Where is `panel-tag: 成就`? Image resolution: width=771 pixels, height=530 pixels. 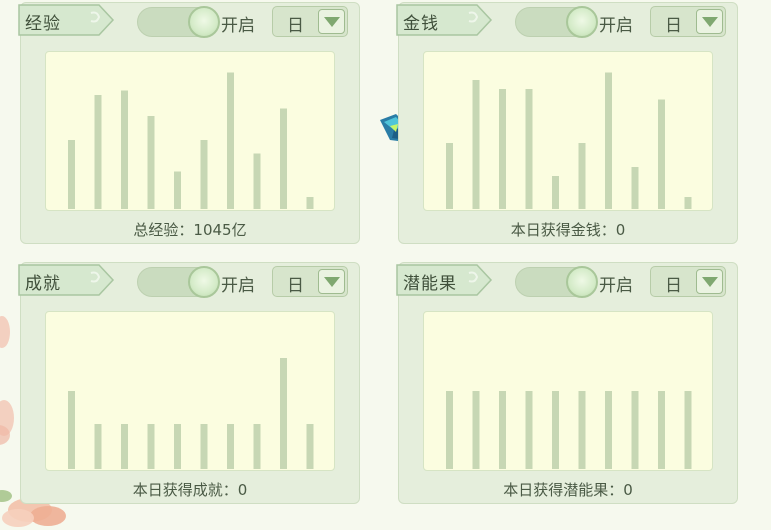
panel-tag: 成就 is located at coordinates (67, 280).